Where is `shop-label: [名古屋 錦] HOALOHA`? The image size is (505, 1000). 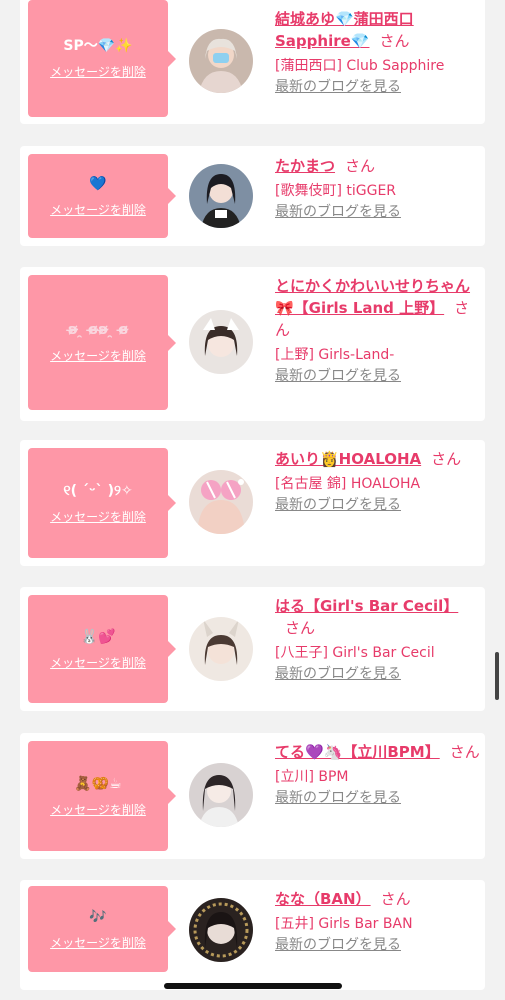 shop-label: [名古屋 錦] HOALOHA is located at coordinates (348, 484).